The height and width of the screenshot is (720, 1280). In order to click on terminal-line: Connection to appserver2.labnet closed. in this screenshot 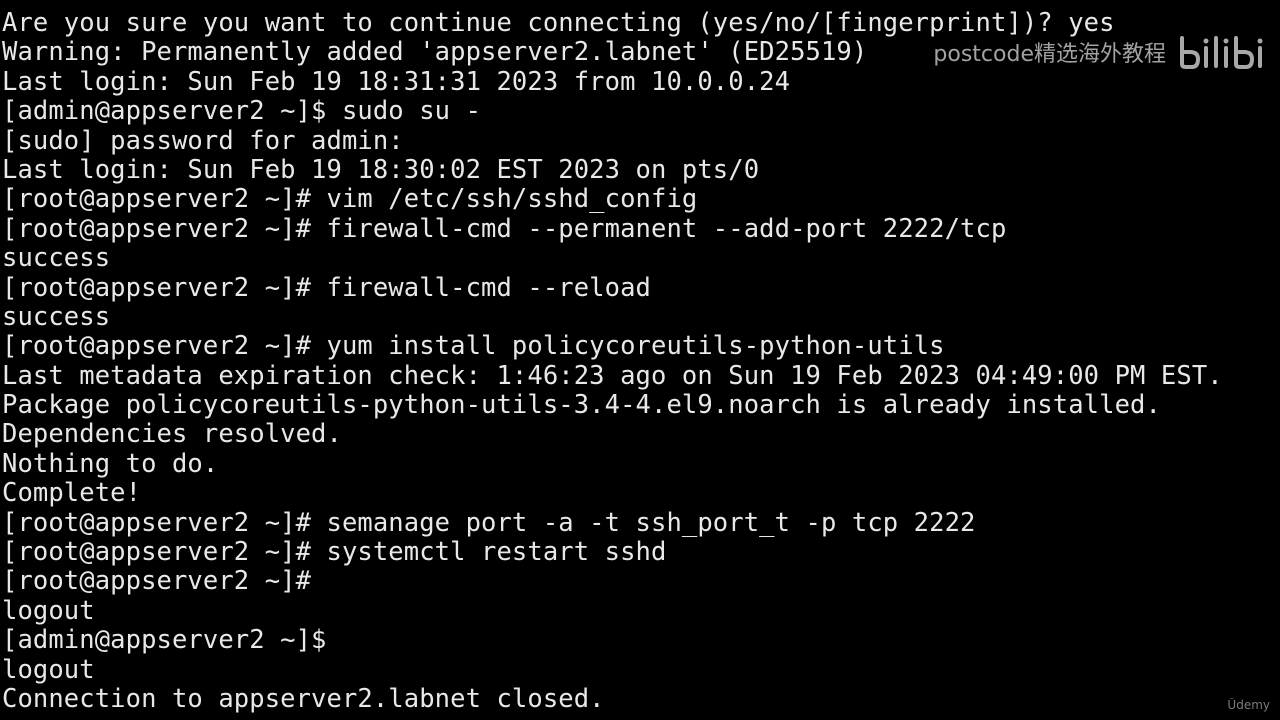, I will do `click(303, 698)`.